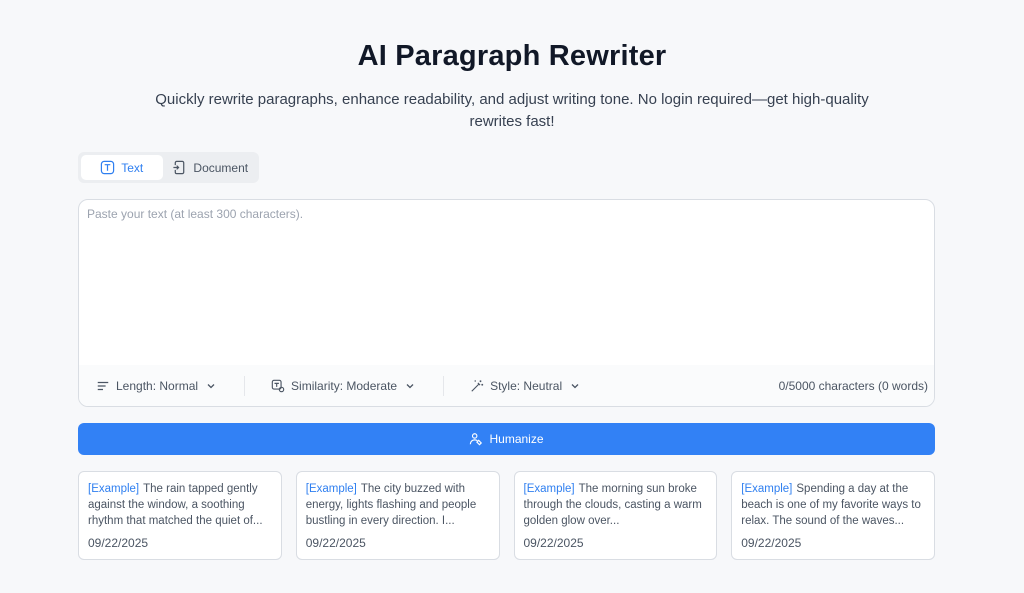 The width and height of the screenshot is (1024, 593). I want to click on magic-wand-icon, so click(477, 386).